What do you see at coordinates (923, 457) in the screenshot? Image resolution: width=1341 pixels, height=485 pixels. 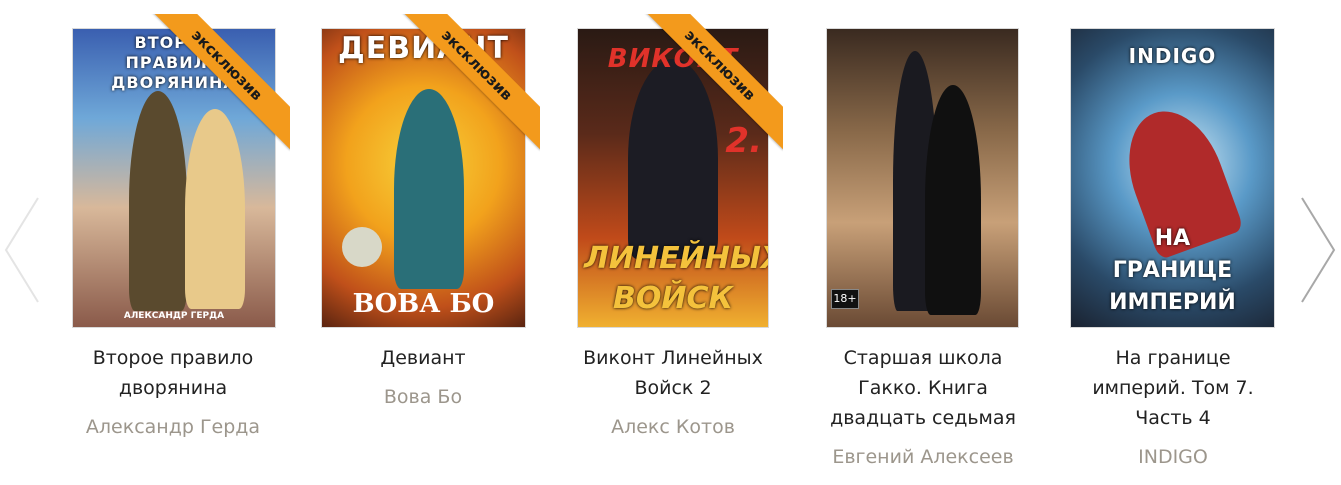 I see `book-author: Евгений Алексеев` at bounding box center [923, 457].